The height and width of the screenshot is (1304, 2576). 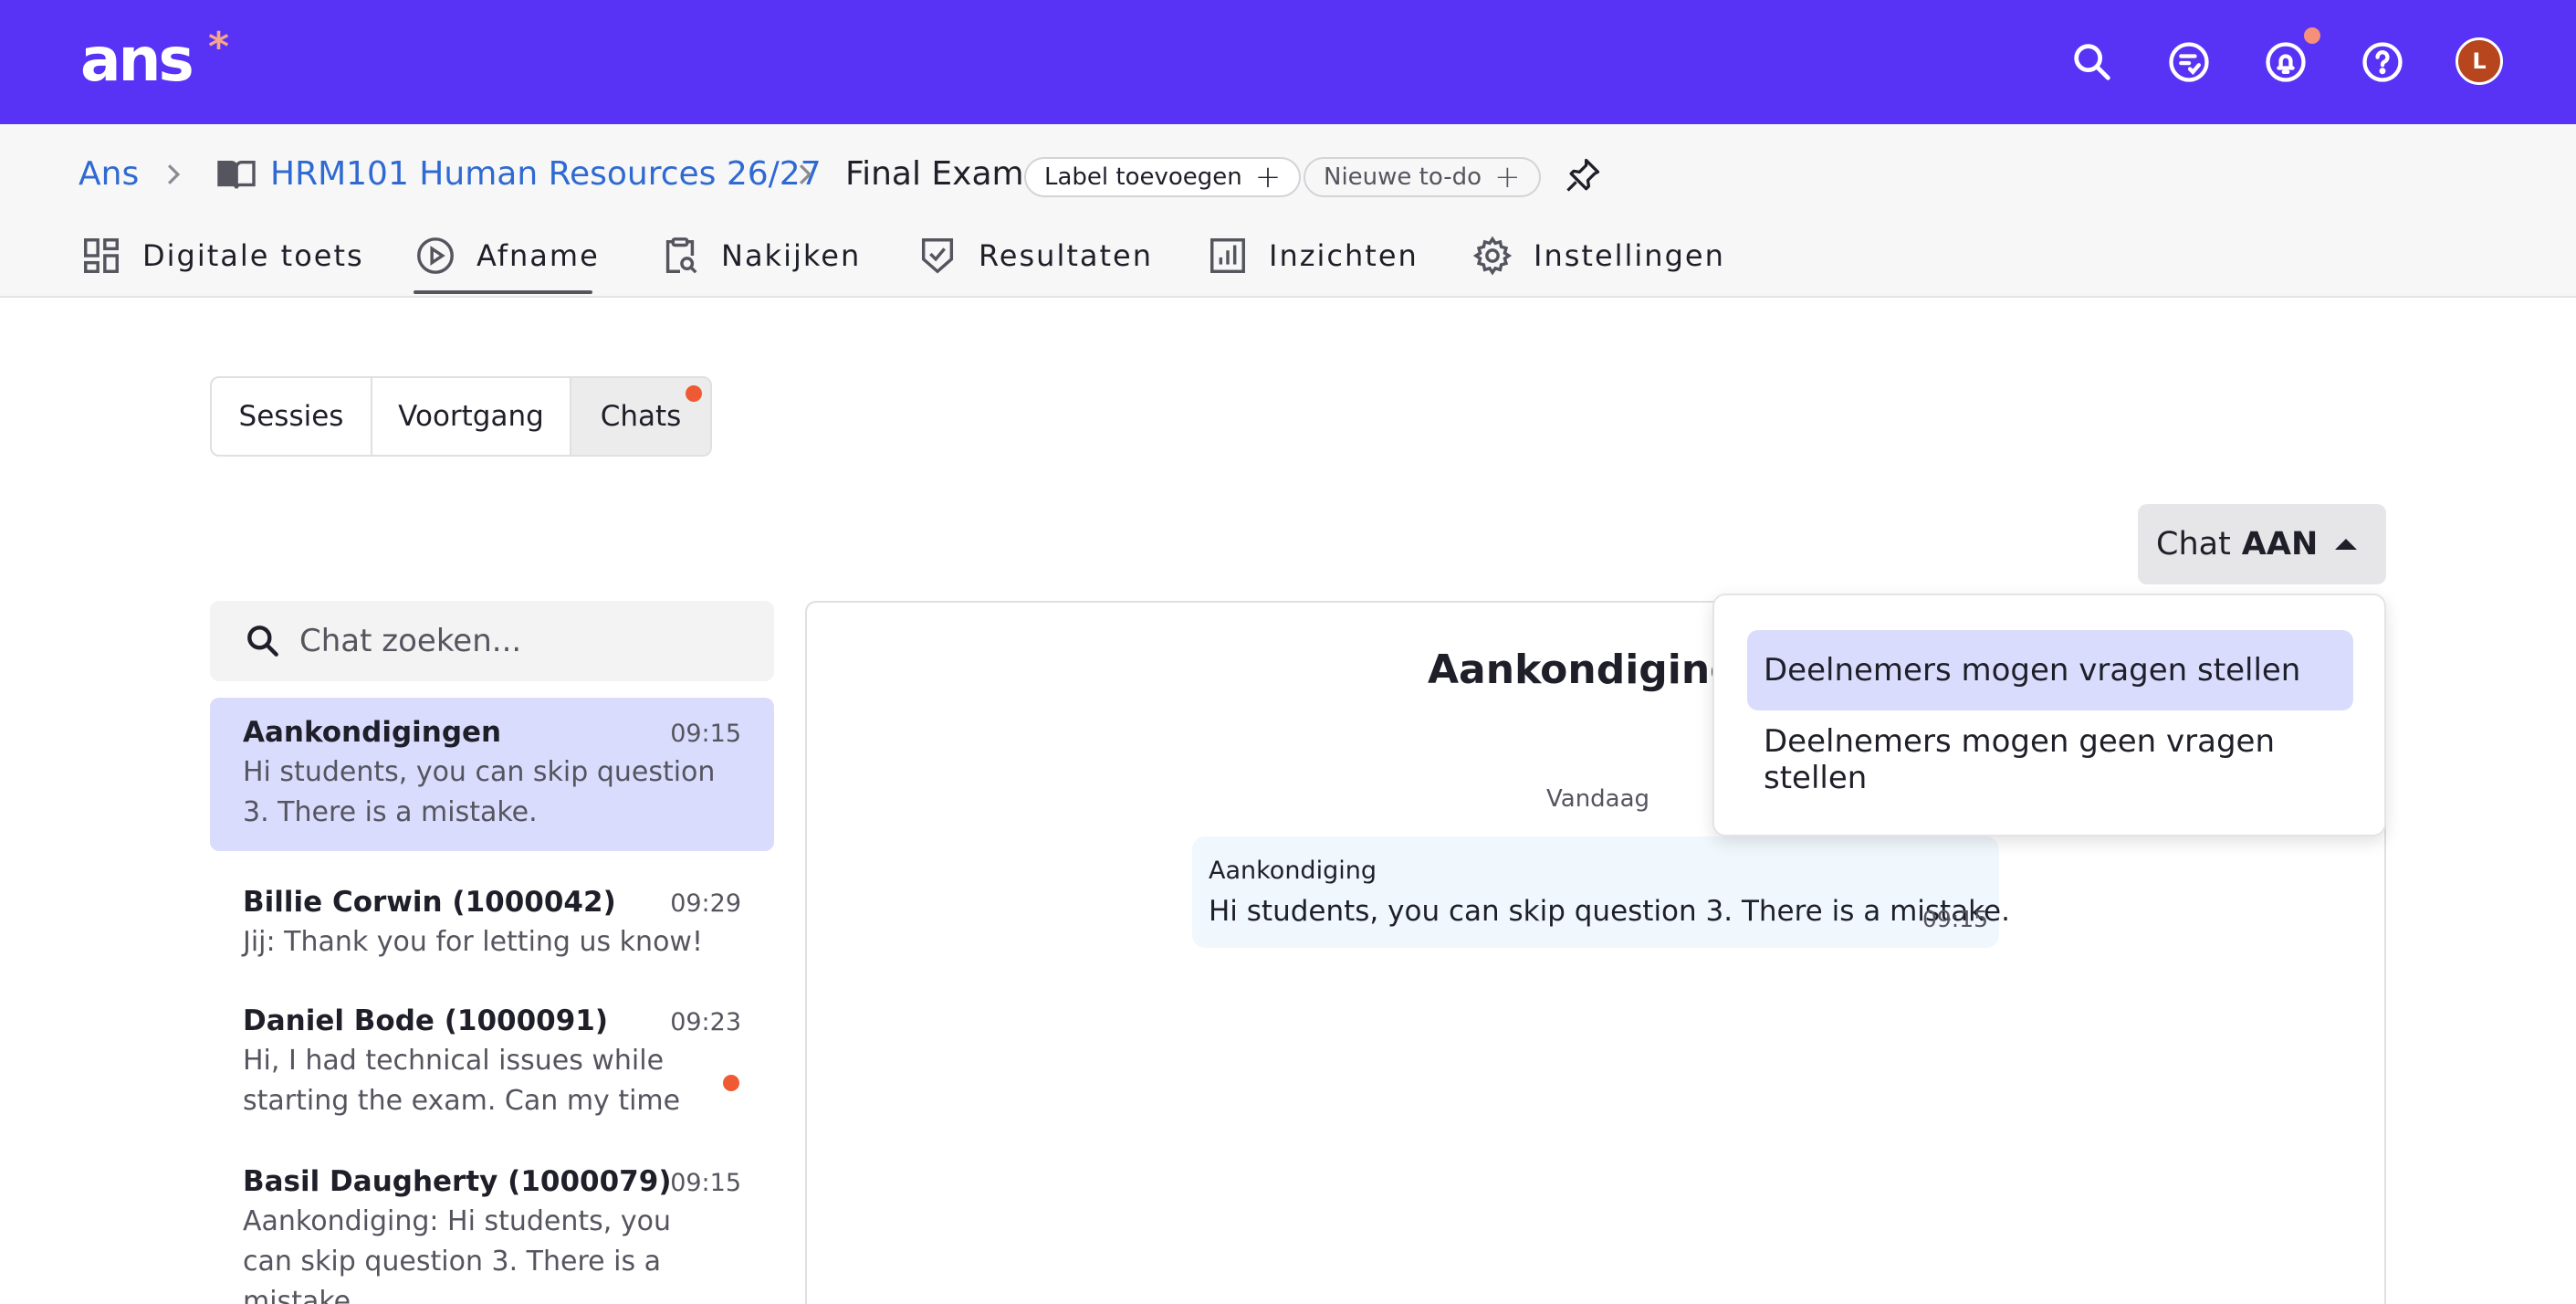 I want to click on message-time: 09:15, so click(x=1956, y=919).